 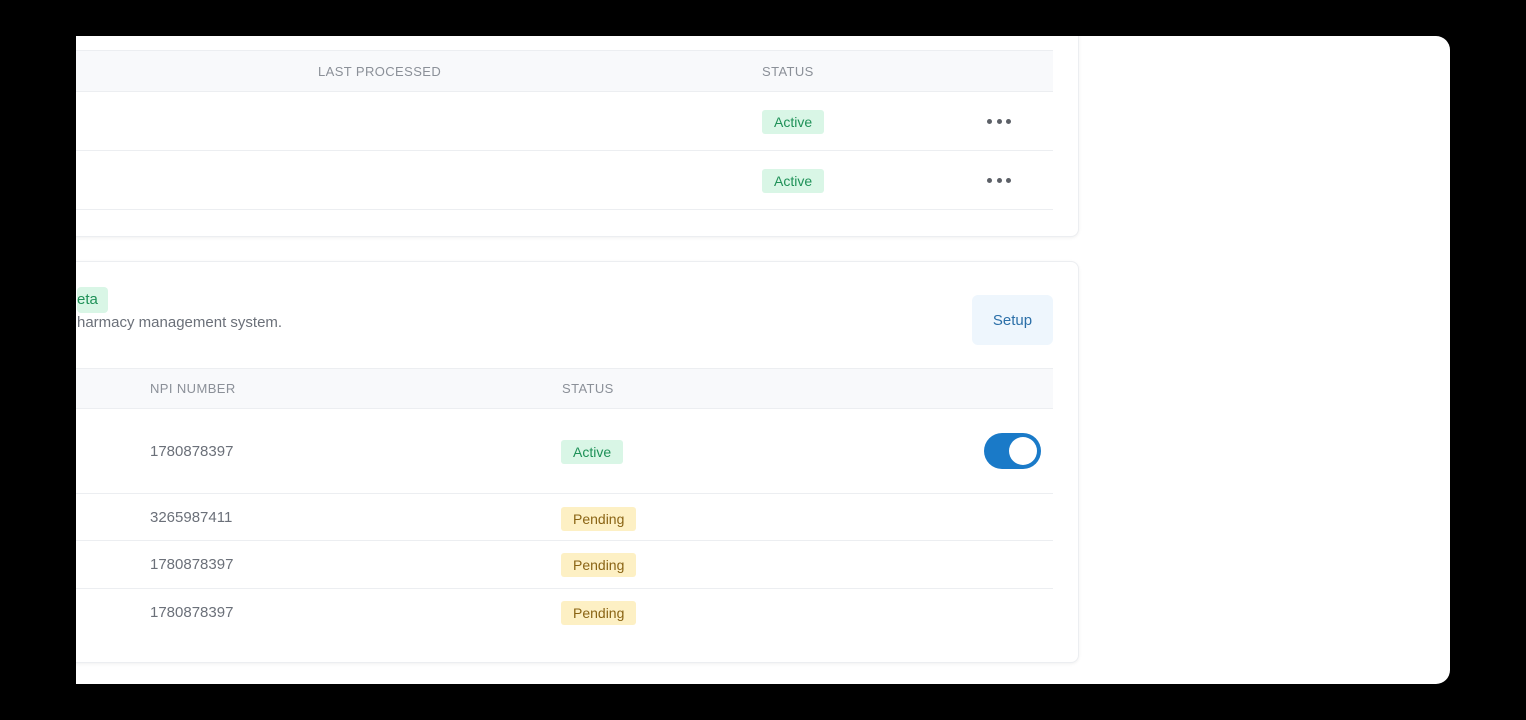 I want to click on integration-description: harmacy management system., so click(x=180, y=322).